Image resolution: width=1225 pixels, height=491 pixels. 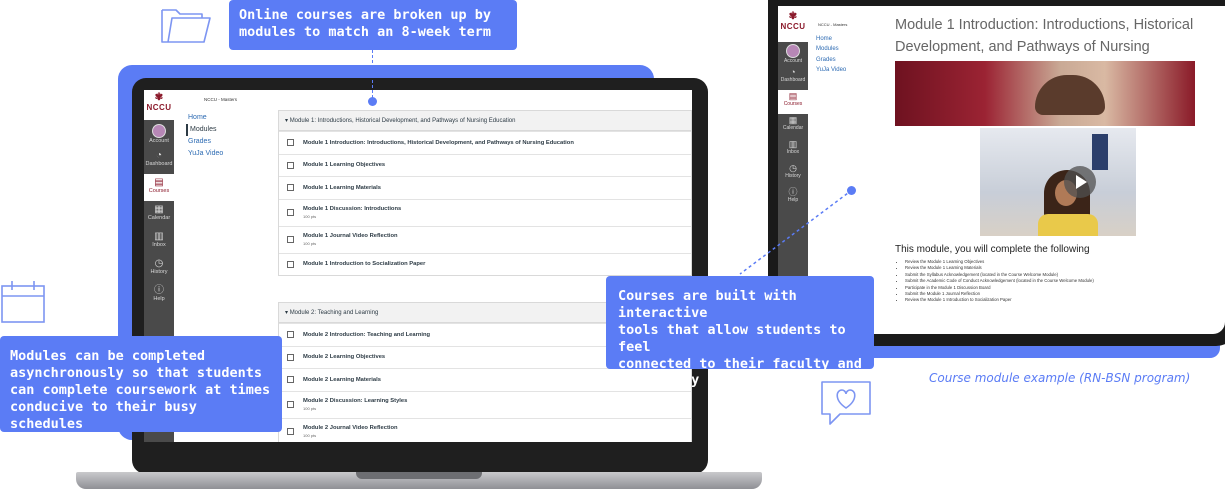 I want to click on module-item: Module 1 Learning Materials, so click(x=485, y=187).